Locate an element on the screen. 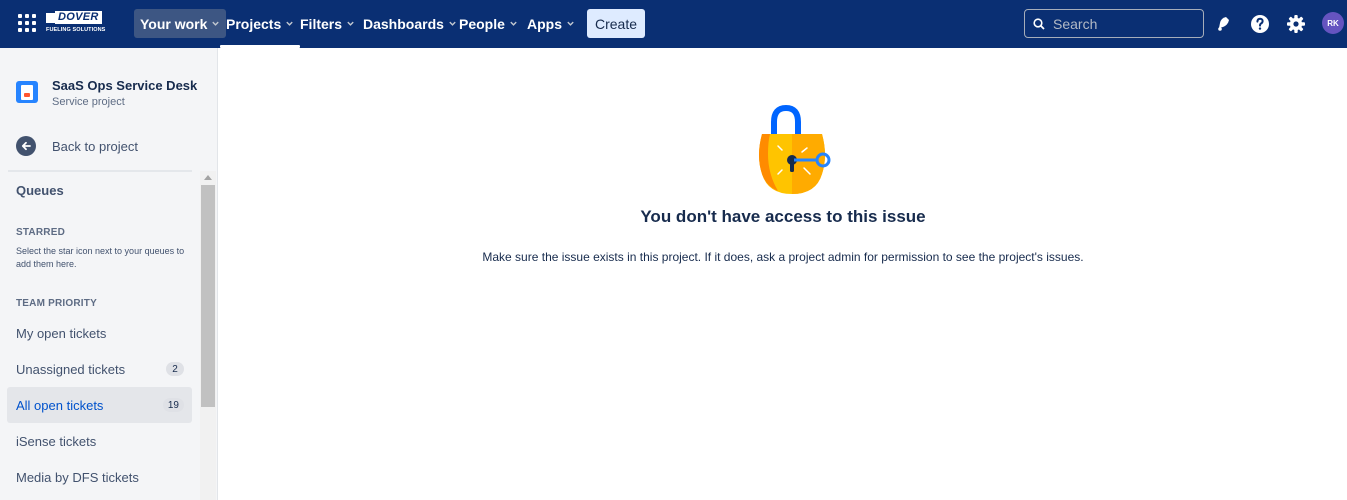 The width and height of the screenshot is (1347, 500). project-type: Service project is located at coordinates (88, 102).